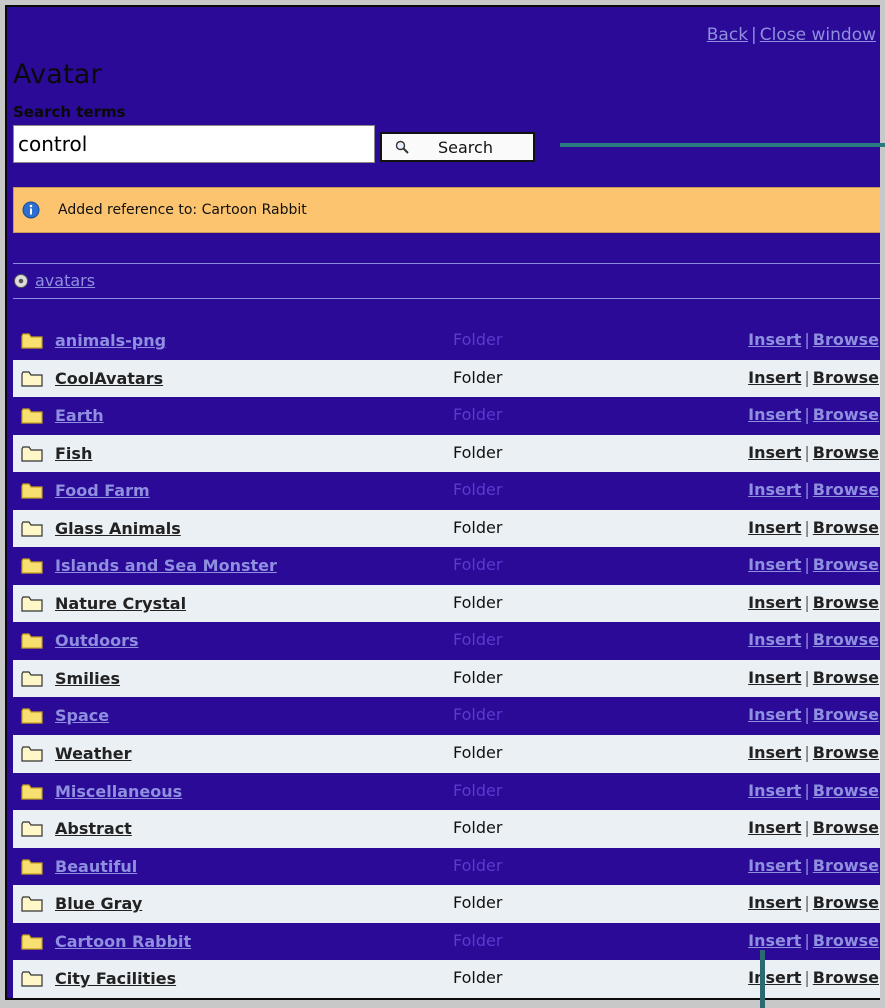 The width and height of the screenshot is (885, 1008). I want to click on table-row: Weather Folder Insert | Browse, so click(446, 754).